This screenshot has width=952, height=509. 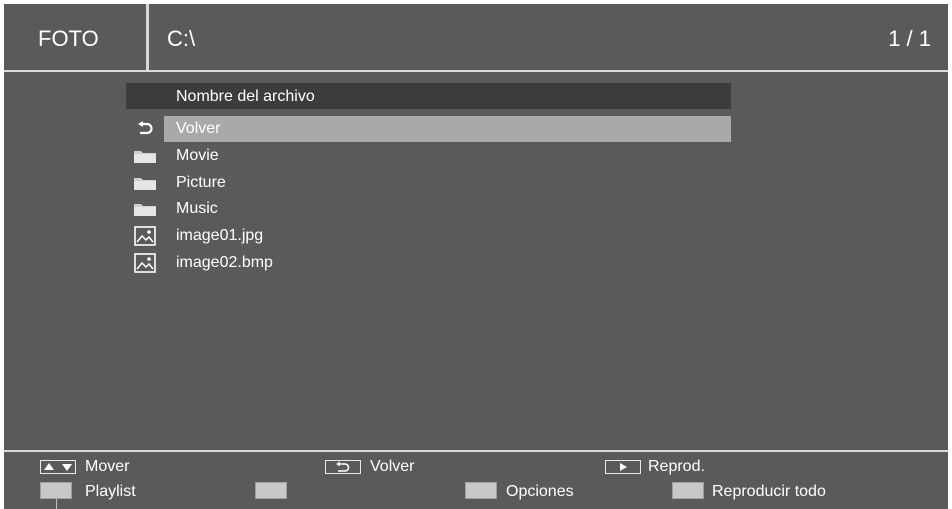 I want to click on current-path: C:\, so click(x=181, y=38).